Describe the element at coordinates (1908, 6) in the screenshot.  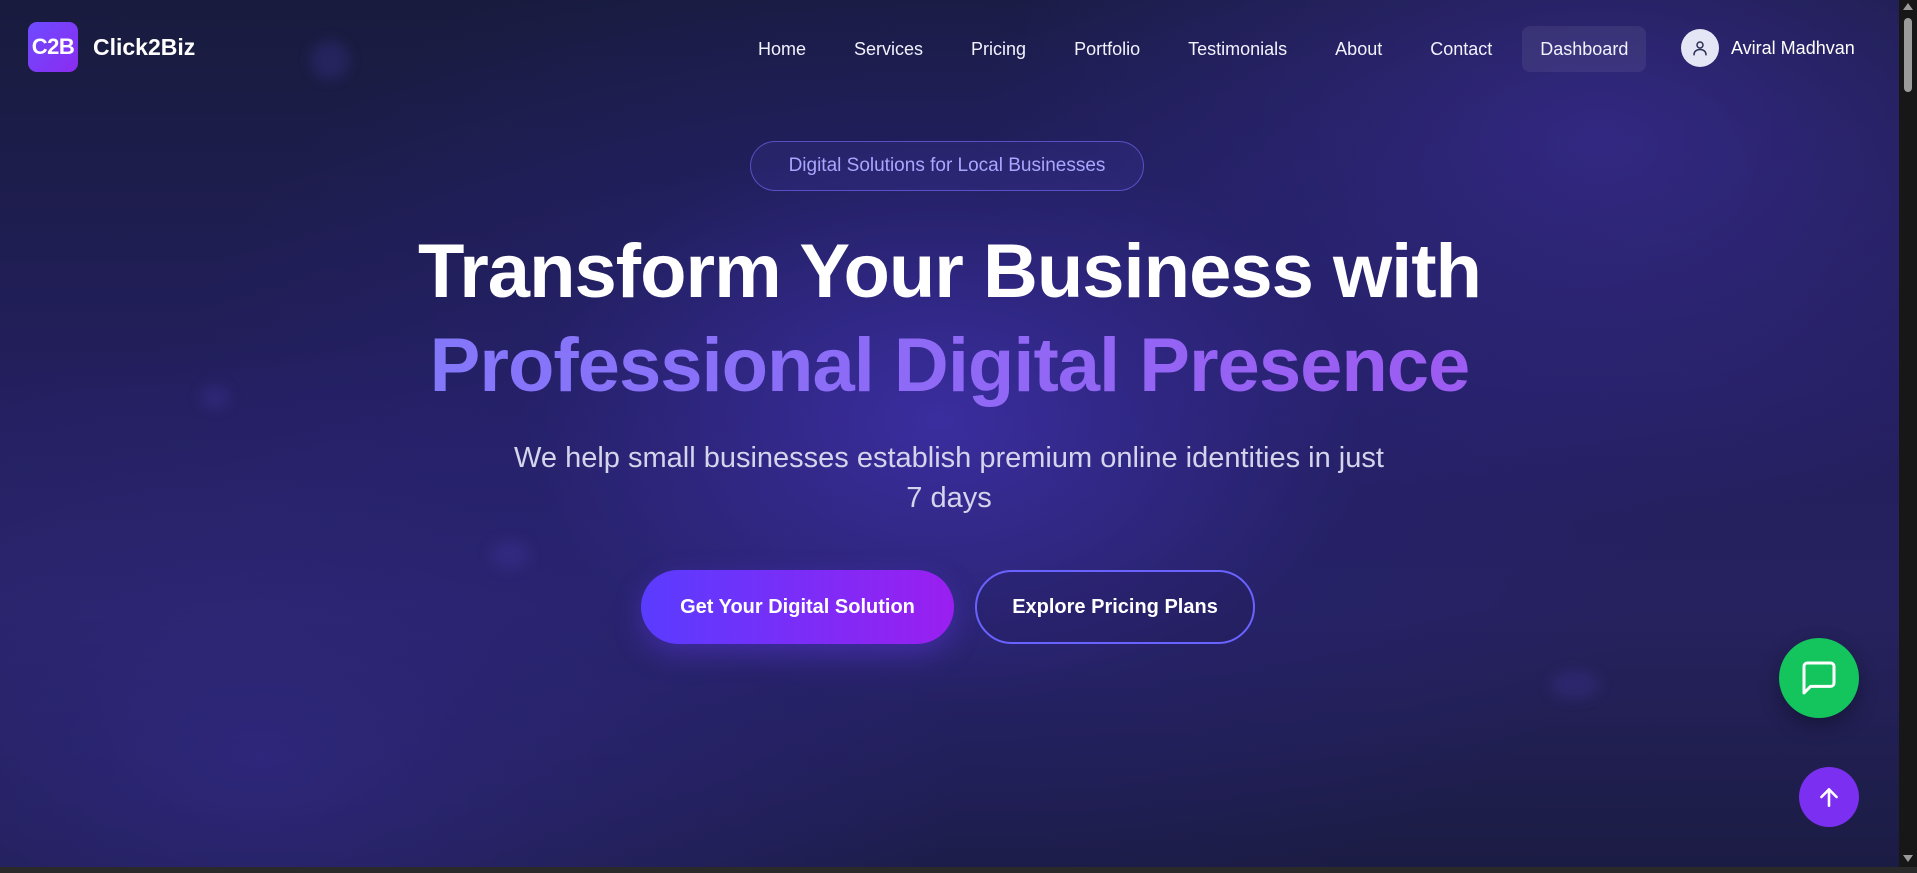
I see `scroll-up-arrow-icon` at that location.